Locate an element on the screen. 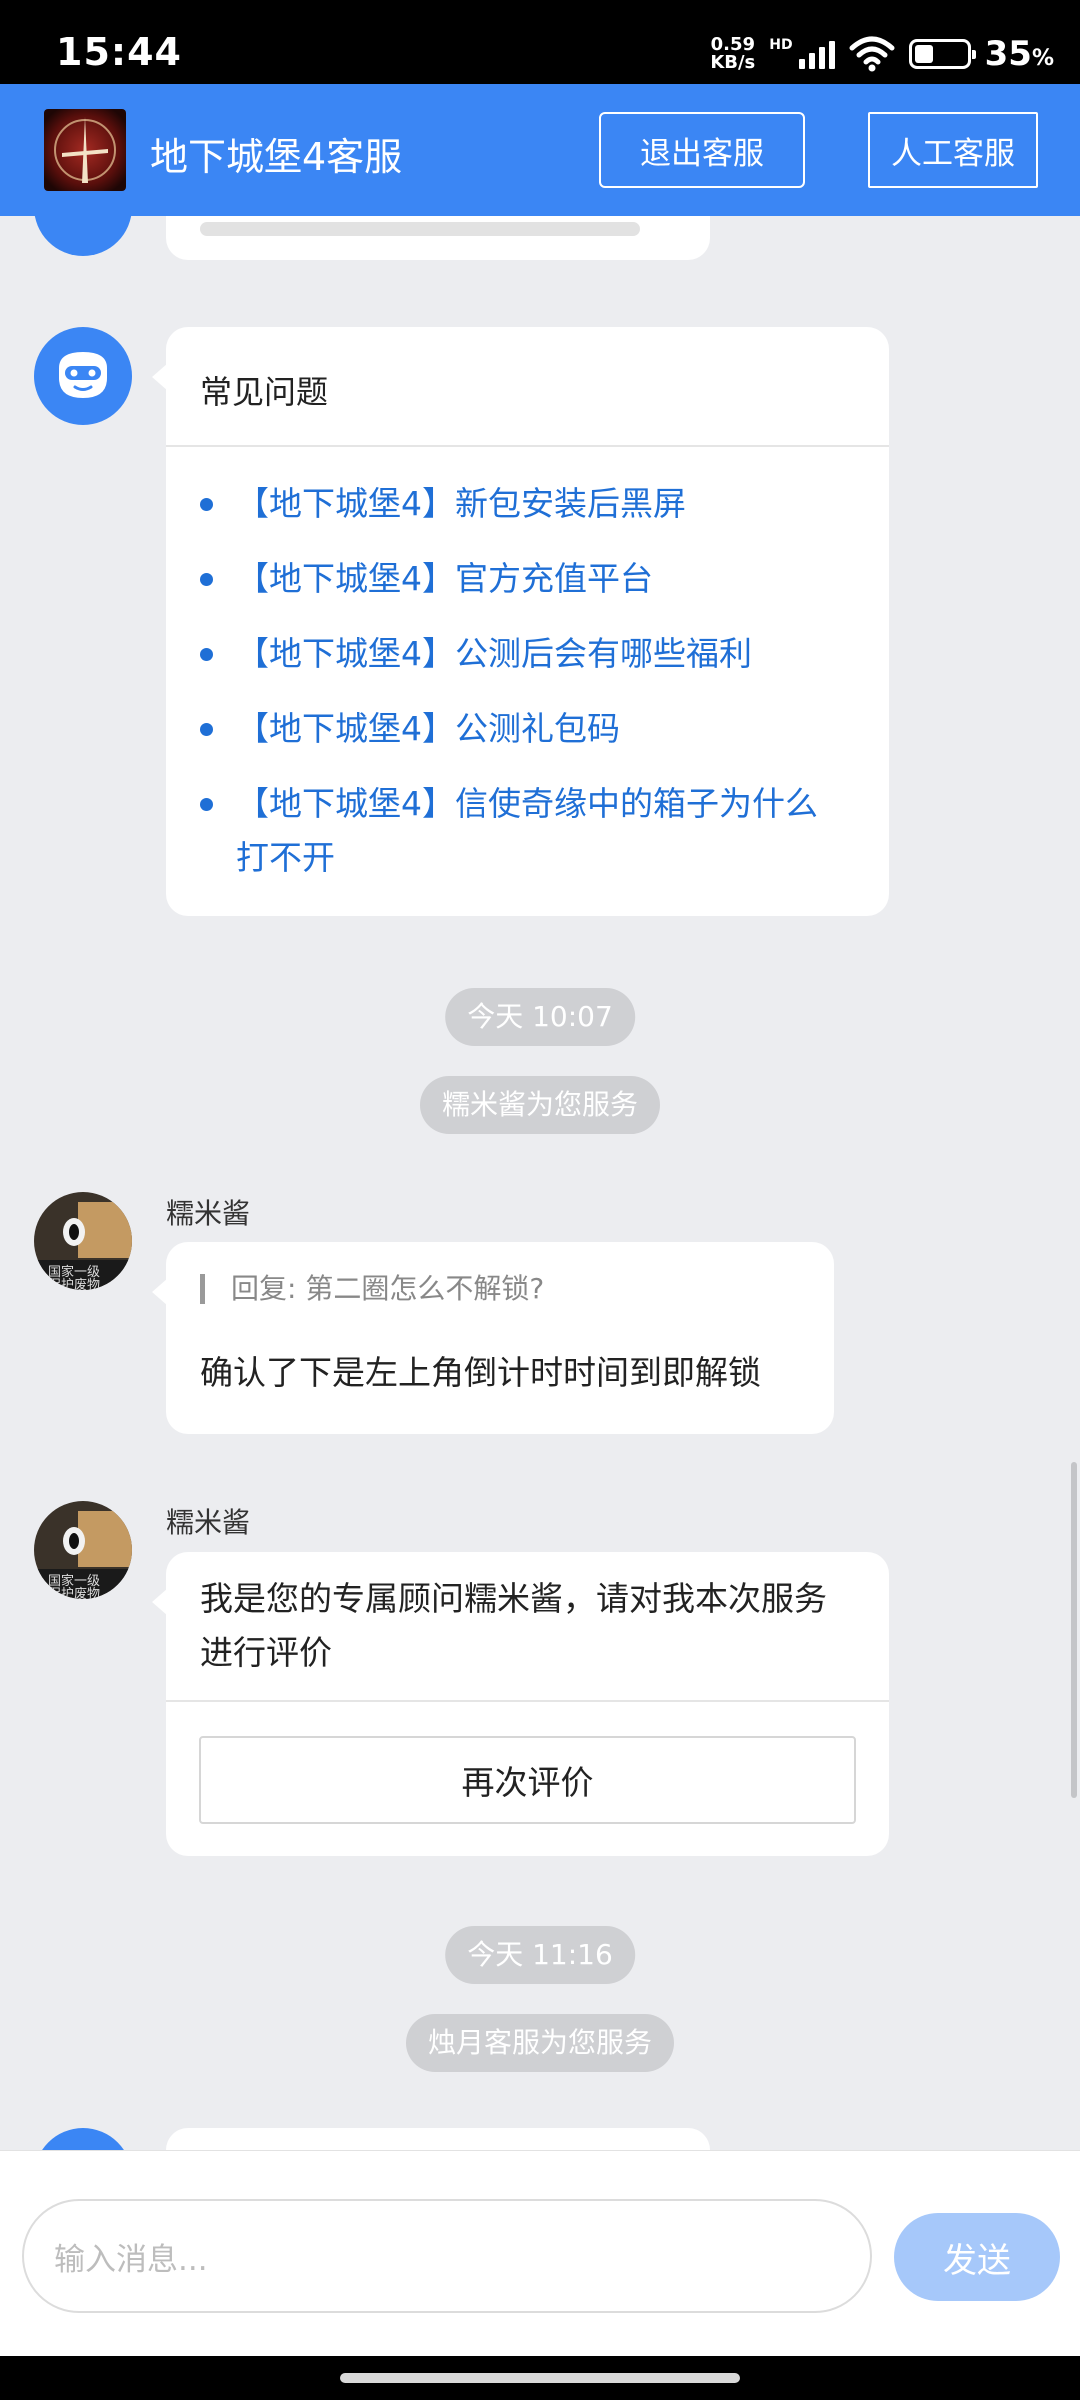 The width and height of the screenshot is (1080, 2400). message-text: 确认了下是左上角倒计时时间到即解锁 is located at coordinates (480, 1372).